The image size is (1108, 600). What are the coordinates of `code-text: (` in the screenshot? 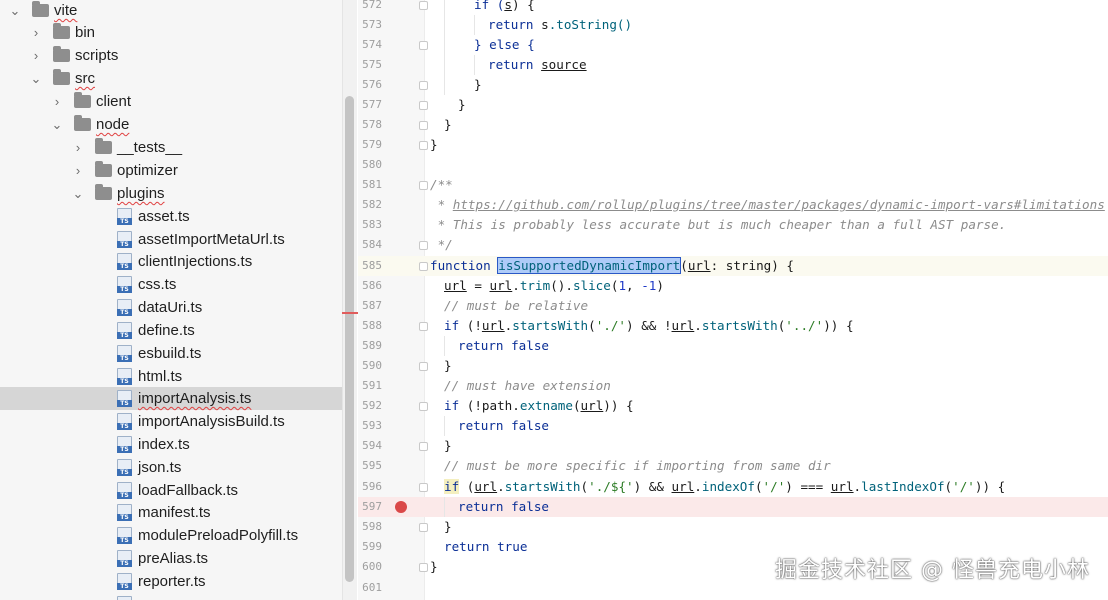 It's located at (467, 486).